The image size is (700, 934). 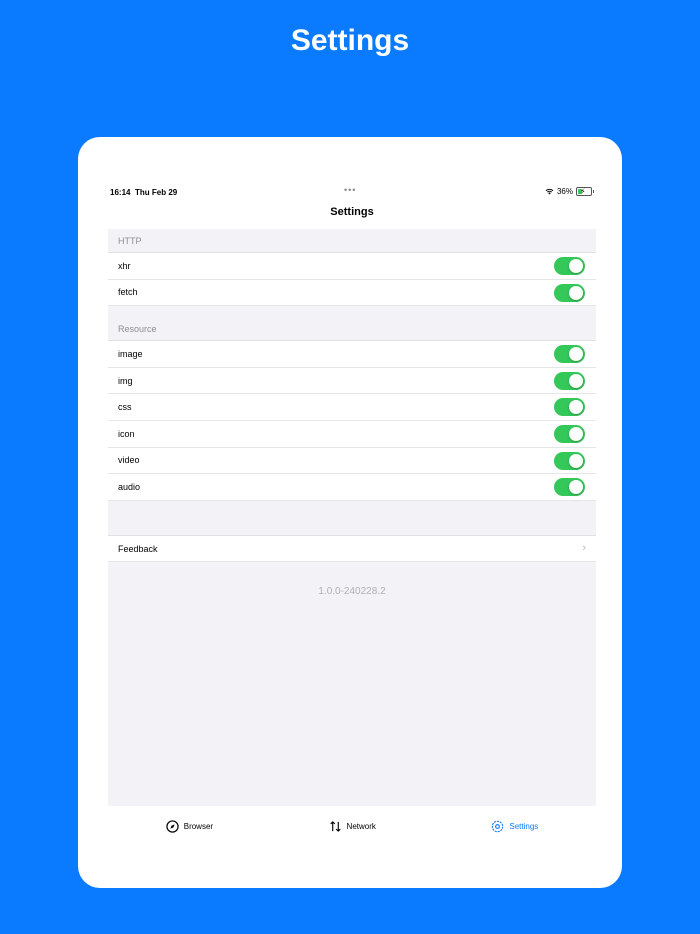 What do you see at coordinates (350, 40) in the screenshot?
I see `page-title: Settings` at bounding box center [350, 40].